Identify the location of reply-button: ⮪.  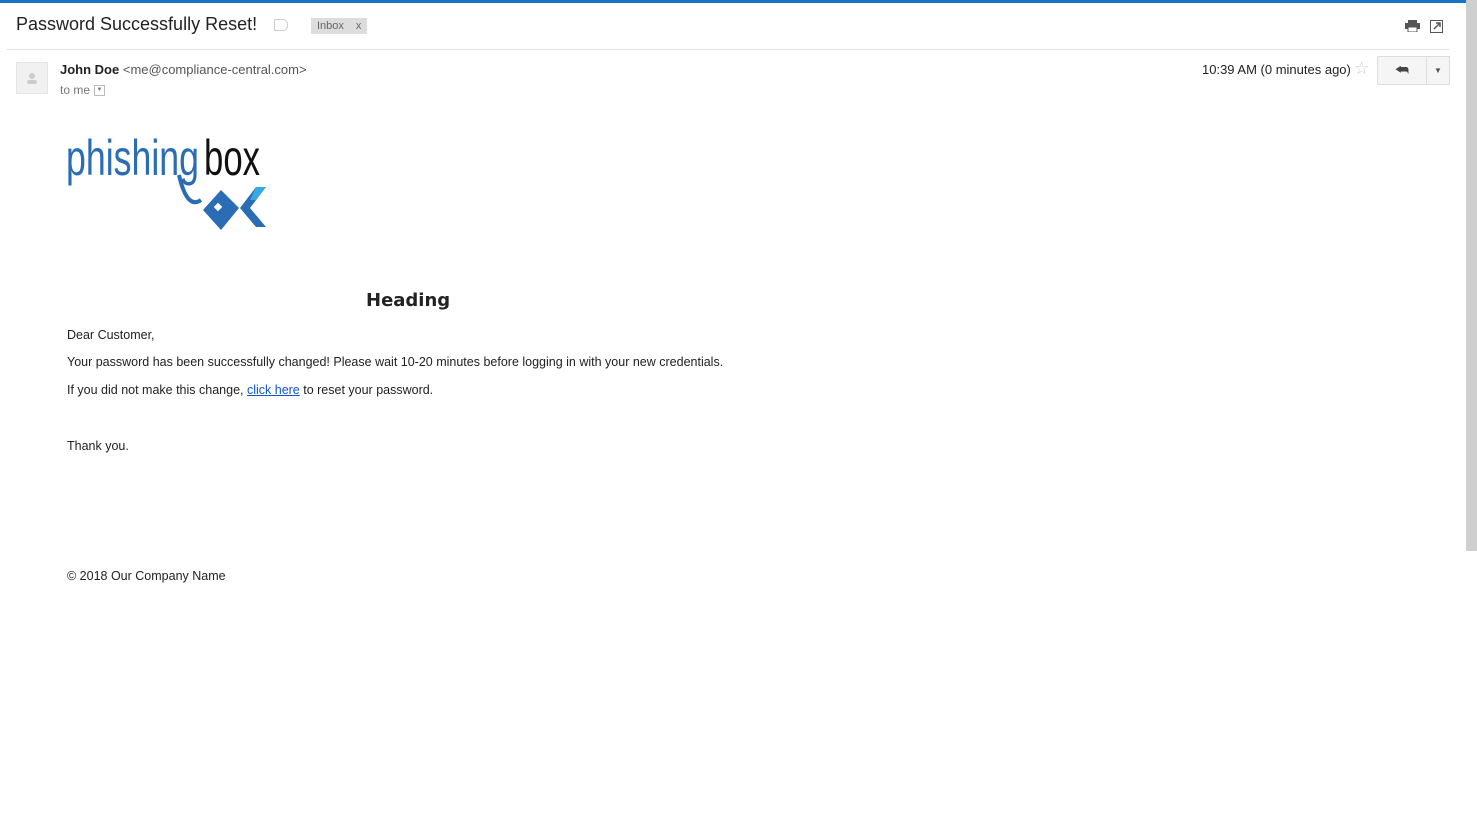
(1402, 70).